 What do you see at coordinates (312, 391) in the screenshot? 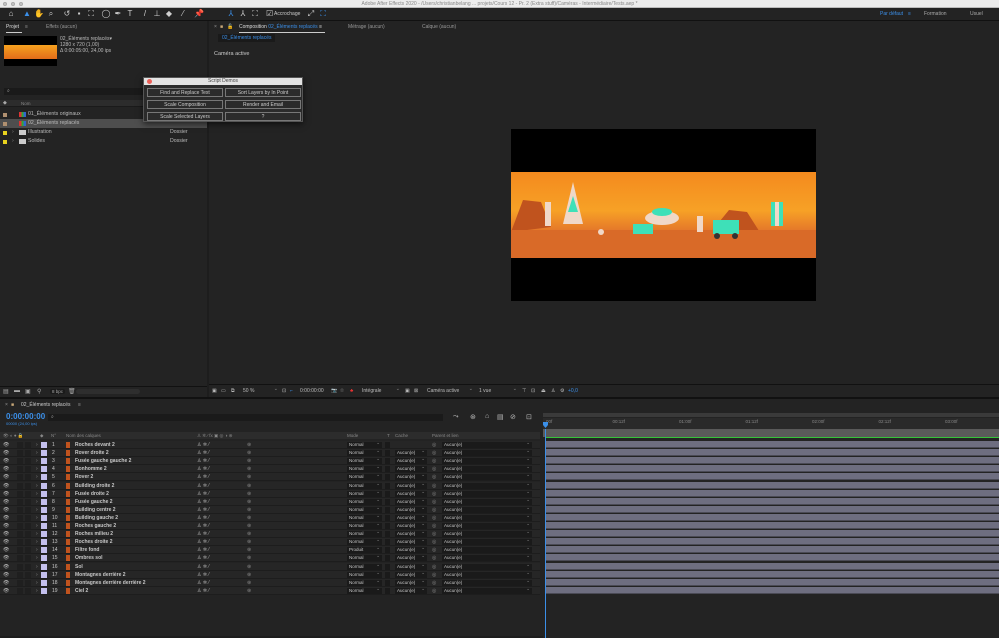
I see `current-time-display: 0:00:00:00` at bounding box center [312, 391].